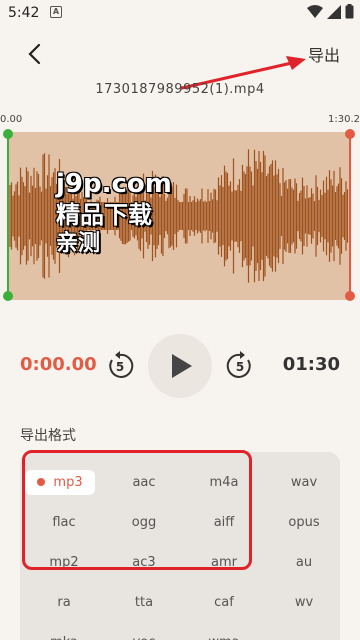  Describe the element at coordinates (334, 11) in the screenshot. I see `signal-icon` at that location.